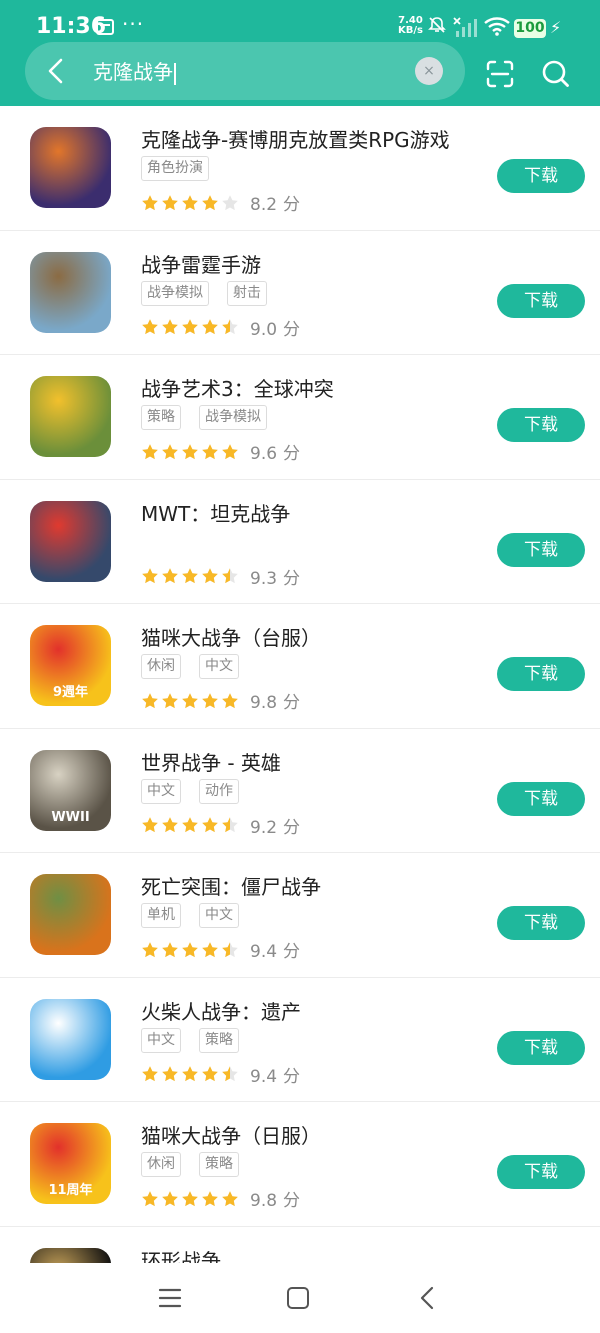 This screenshot has height=1333, width=600. What do you see at coordinates (300, 542) in the screenshot?
I see `list-item: MWT：坦克战争 9.3 分 下载` at bounding box center [300, 542].